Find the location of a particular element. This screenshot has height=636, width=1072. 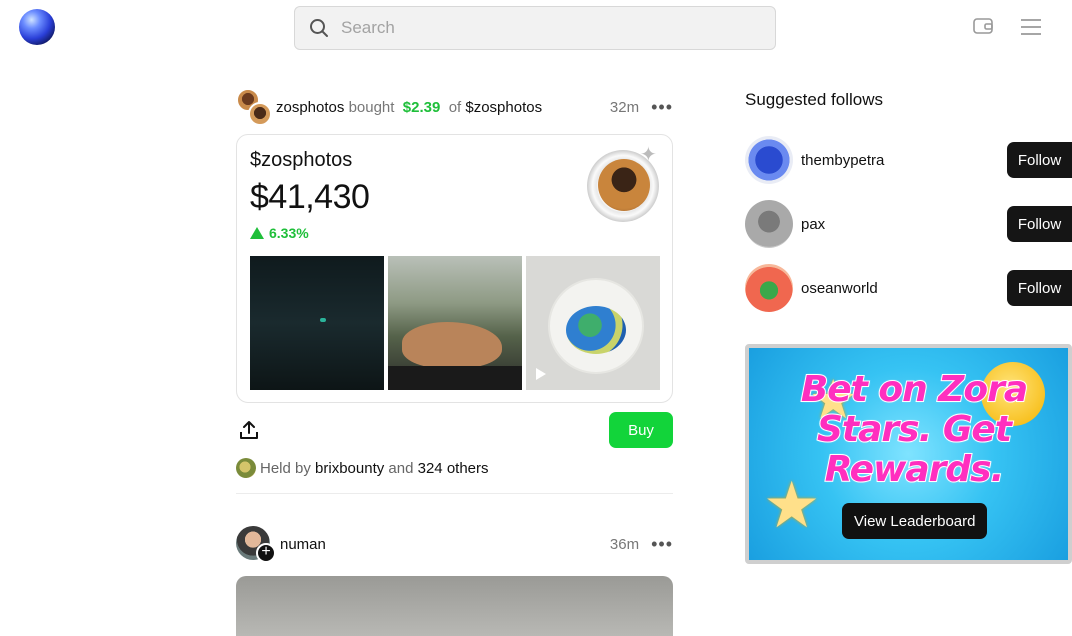

post-avatars is located at coordinates (255, 107).